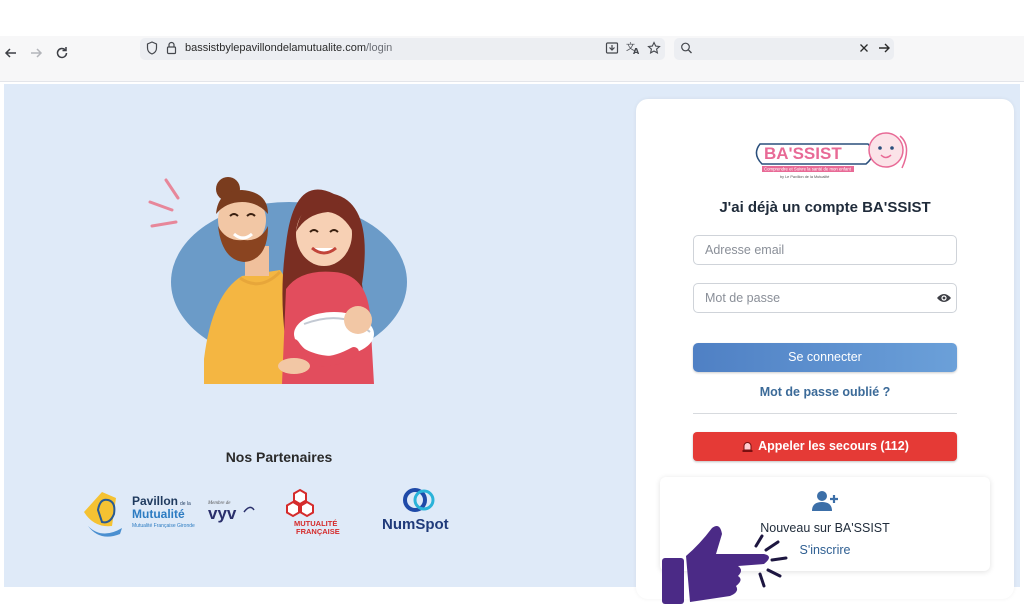  What do you see at coordinates (825, 501) in the screenshot?
I see `add-user-icon` at bounding box center [825, 501].